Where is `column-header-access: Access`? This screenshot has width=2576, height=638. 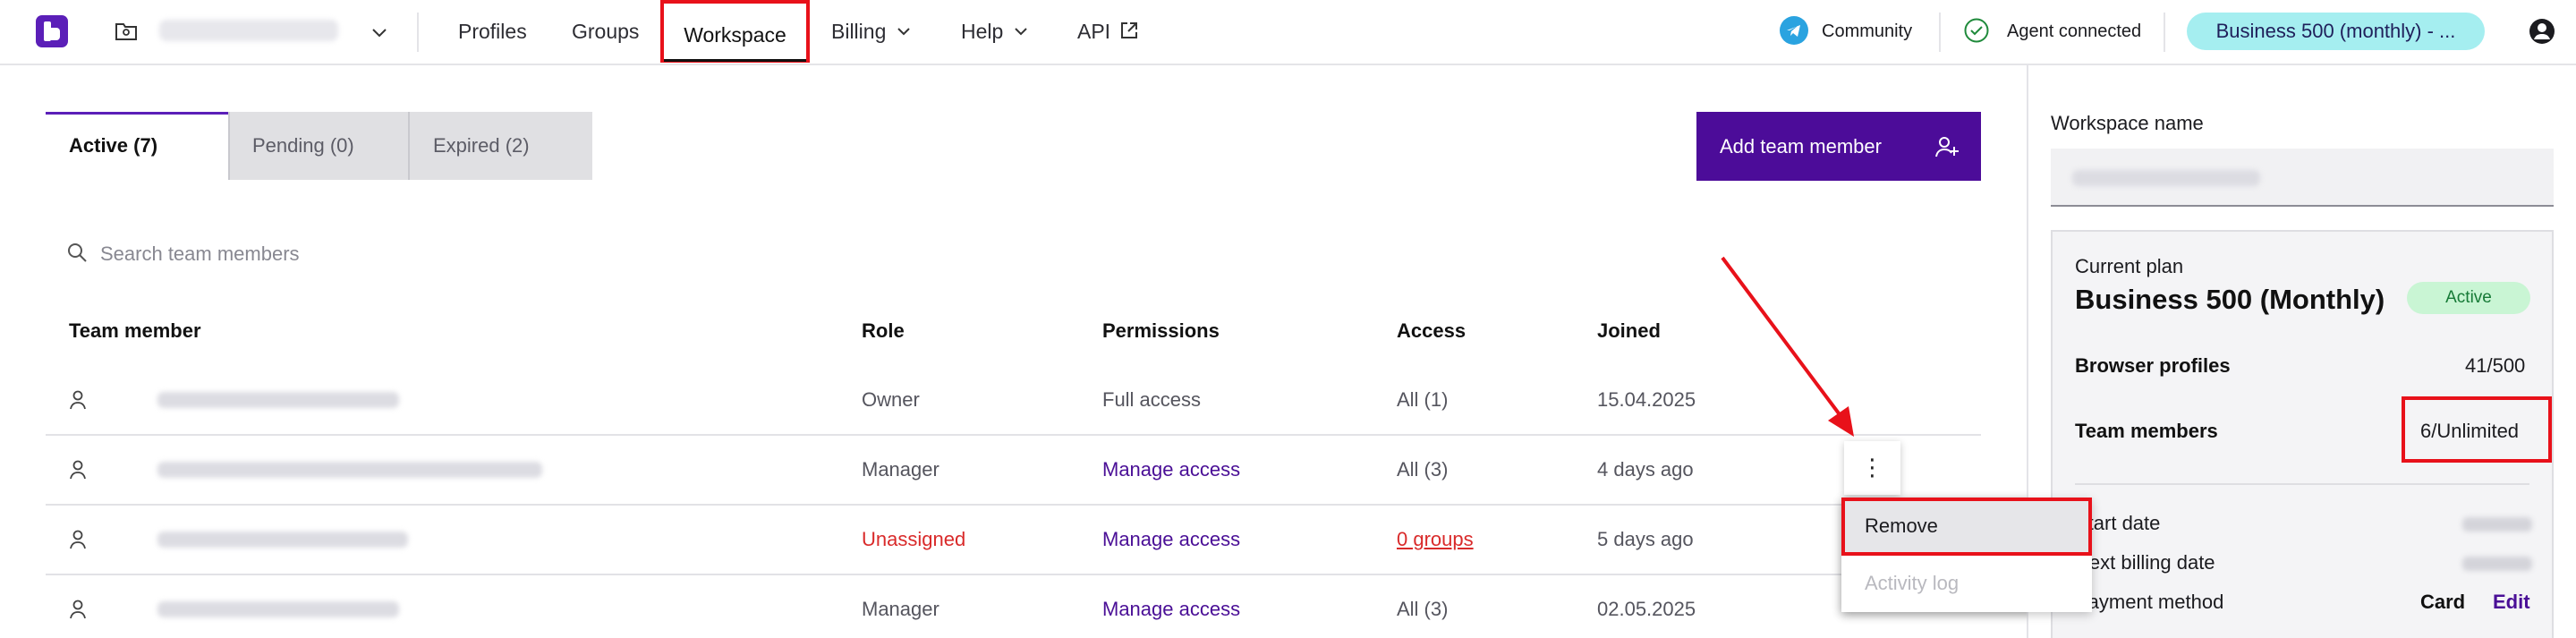 column-header-access: Access is located at coordinates (1432, 330).